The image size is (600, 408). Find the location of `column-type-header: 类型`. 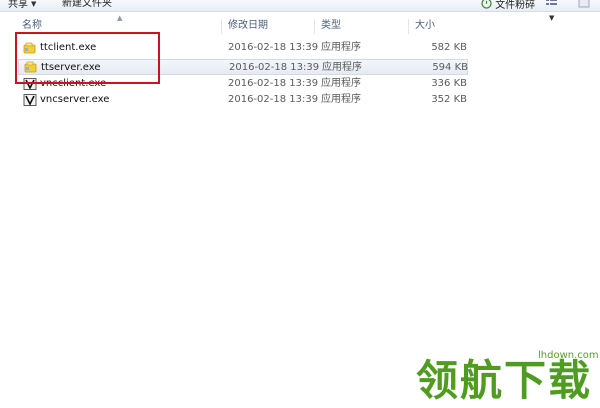

column-type-header: 类型 is located at coordinates (331, 26).